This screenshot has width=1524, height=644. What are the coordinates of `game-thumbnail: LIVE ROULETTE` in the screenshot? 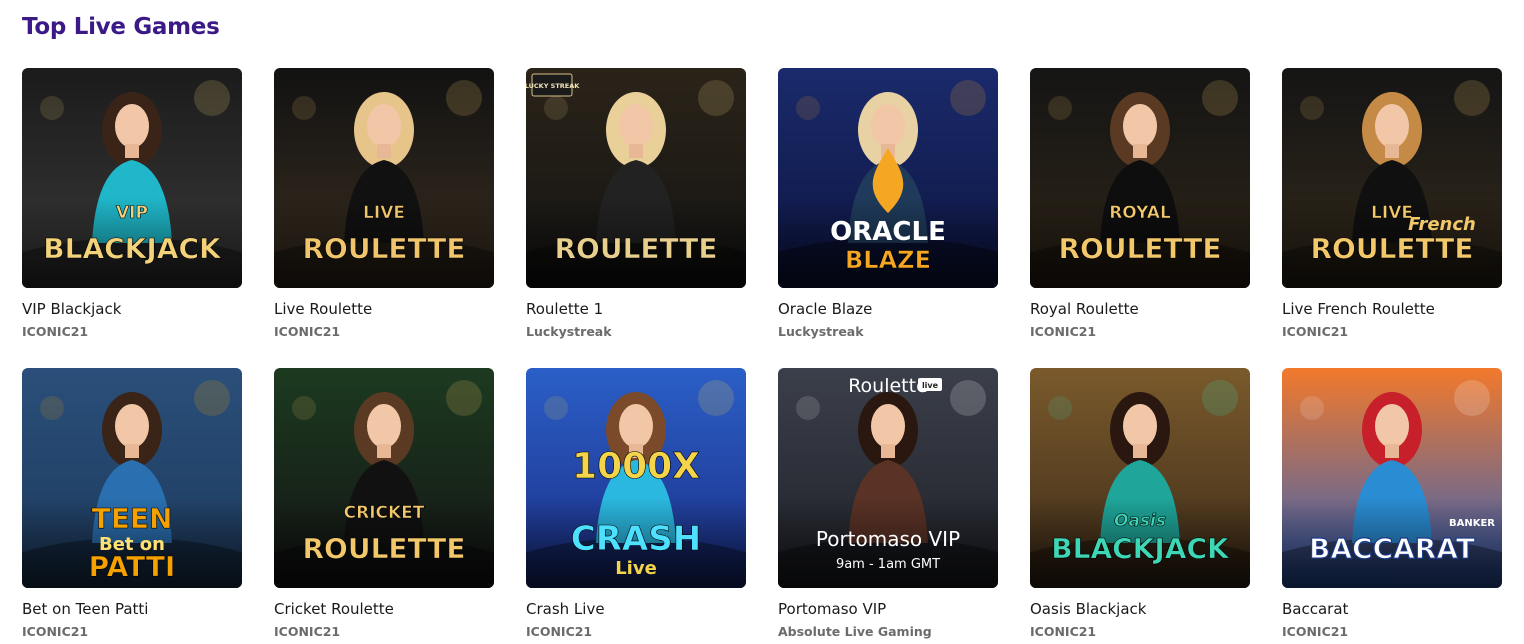 It's located at (384, 178).